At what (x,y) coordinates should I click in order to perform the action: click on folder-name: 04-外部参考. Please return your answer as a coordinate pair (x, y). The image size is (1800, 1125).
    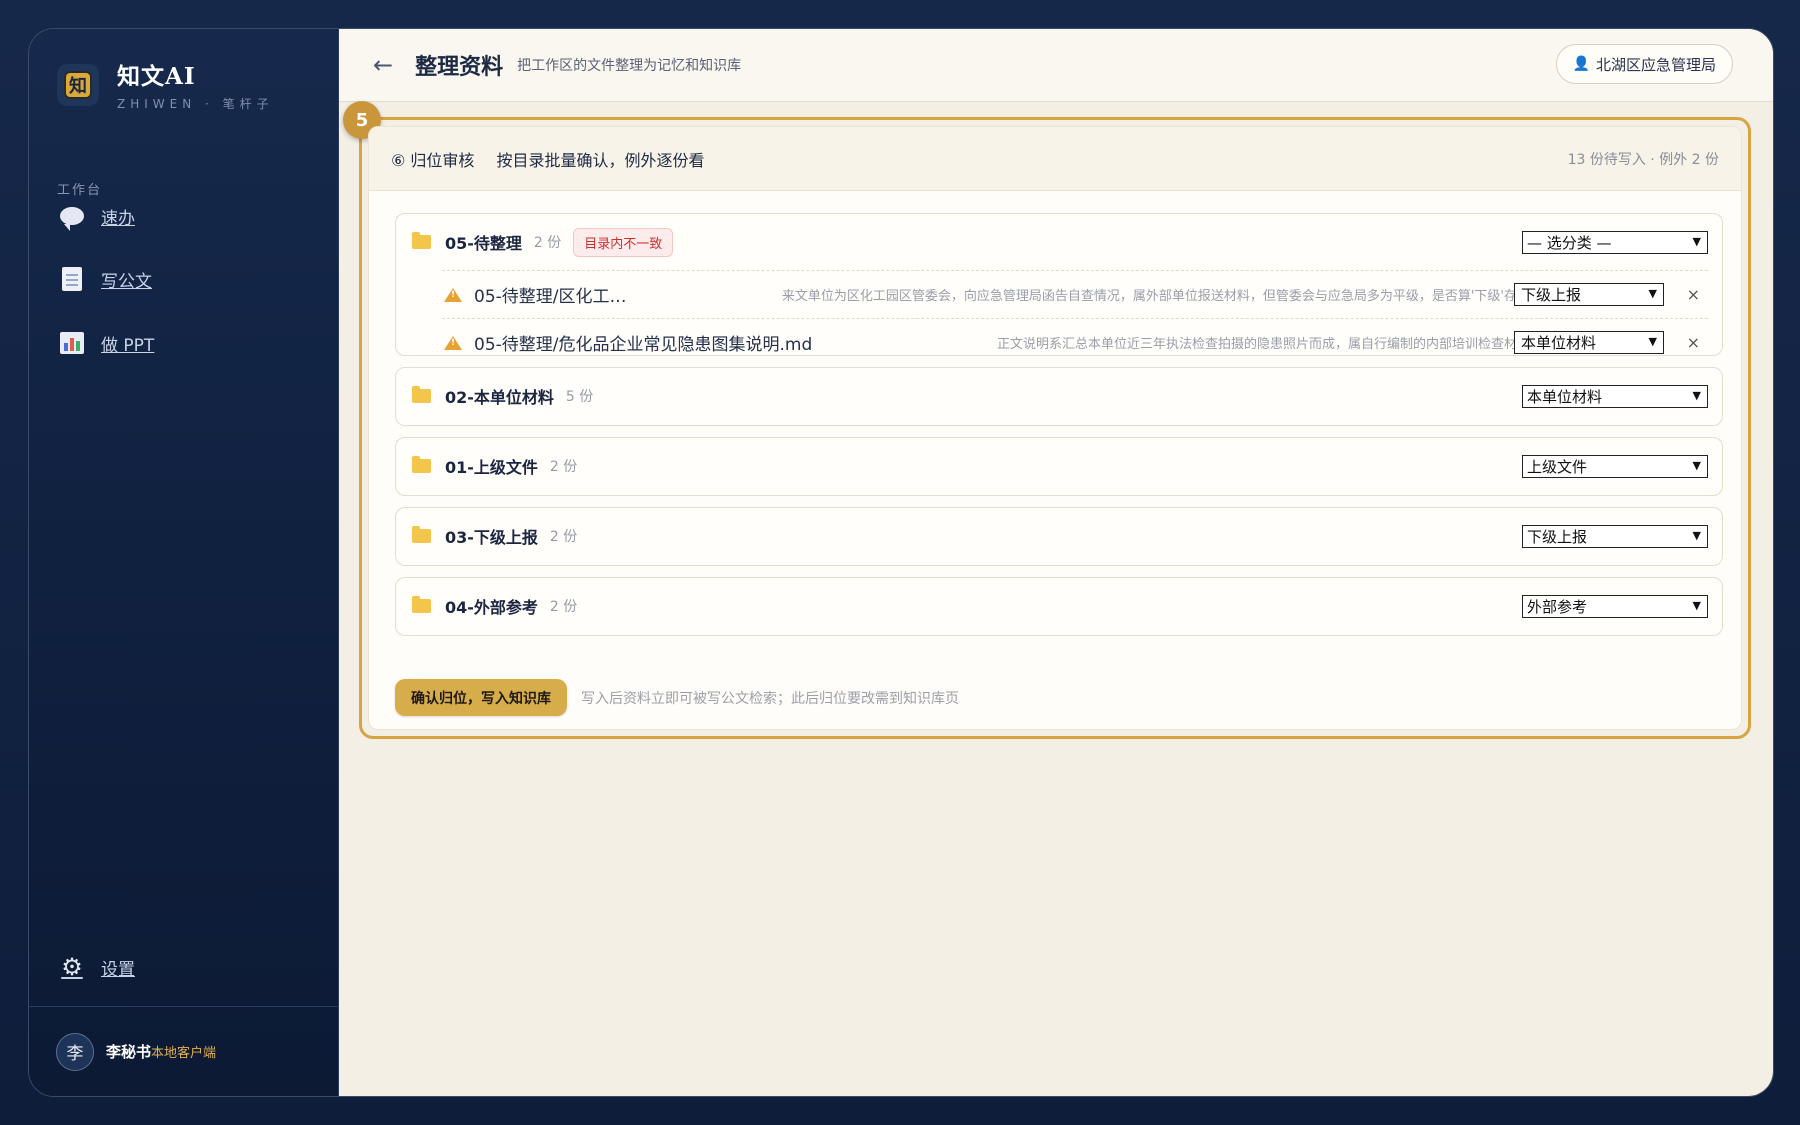
    Looking at the image, I should click on (491, 607).